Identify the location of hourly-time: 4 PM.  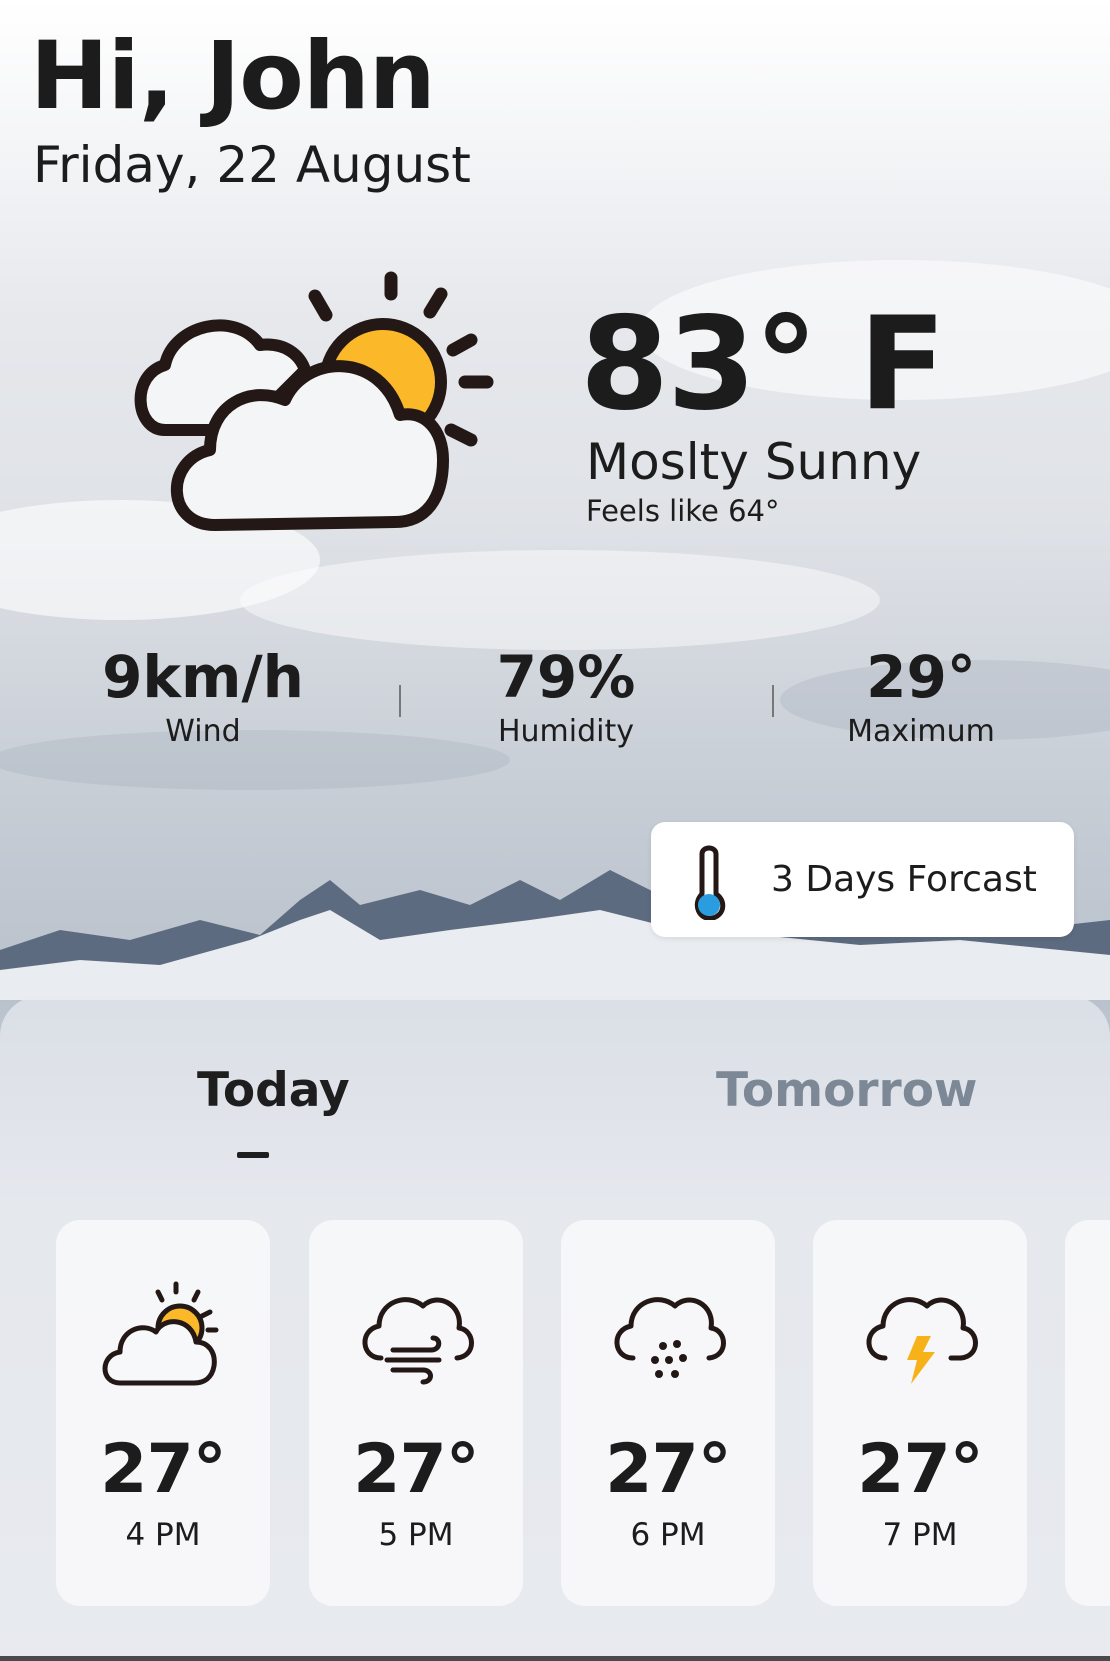
(163, 1535).